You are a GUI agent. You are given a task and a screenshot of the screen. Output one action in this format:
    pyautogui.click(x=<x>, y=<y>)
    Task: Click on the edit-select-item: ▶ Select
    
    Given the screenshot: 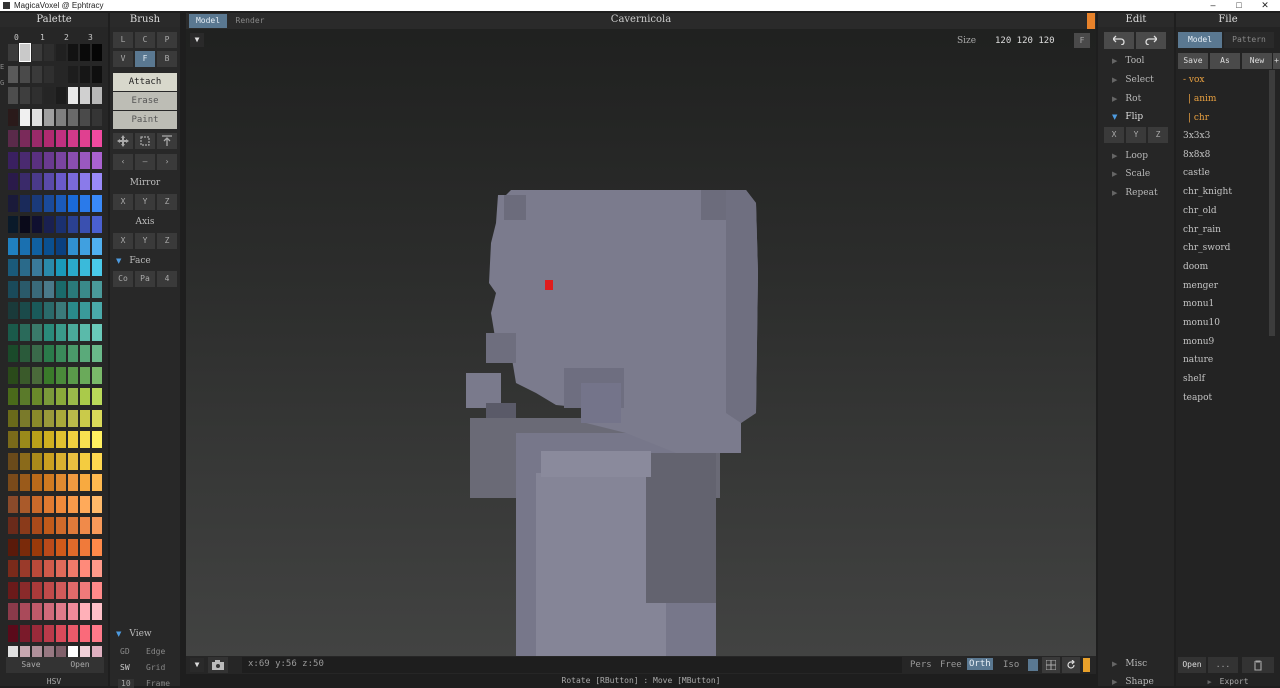 What is the action you would take?
    pyautogui.click(x=1133, y=80)
    